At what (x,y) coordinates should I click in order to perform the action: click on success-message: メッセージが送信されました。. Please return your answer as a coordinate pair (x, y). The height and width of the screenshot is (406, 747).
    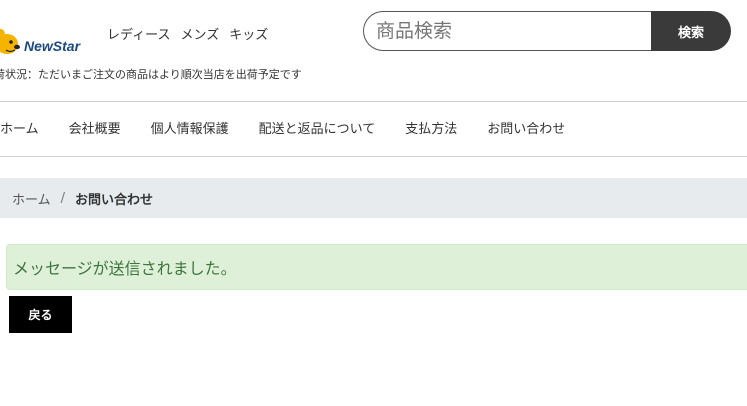
    Looking at the image, I should click on (125, 268).